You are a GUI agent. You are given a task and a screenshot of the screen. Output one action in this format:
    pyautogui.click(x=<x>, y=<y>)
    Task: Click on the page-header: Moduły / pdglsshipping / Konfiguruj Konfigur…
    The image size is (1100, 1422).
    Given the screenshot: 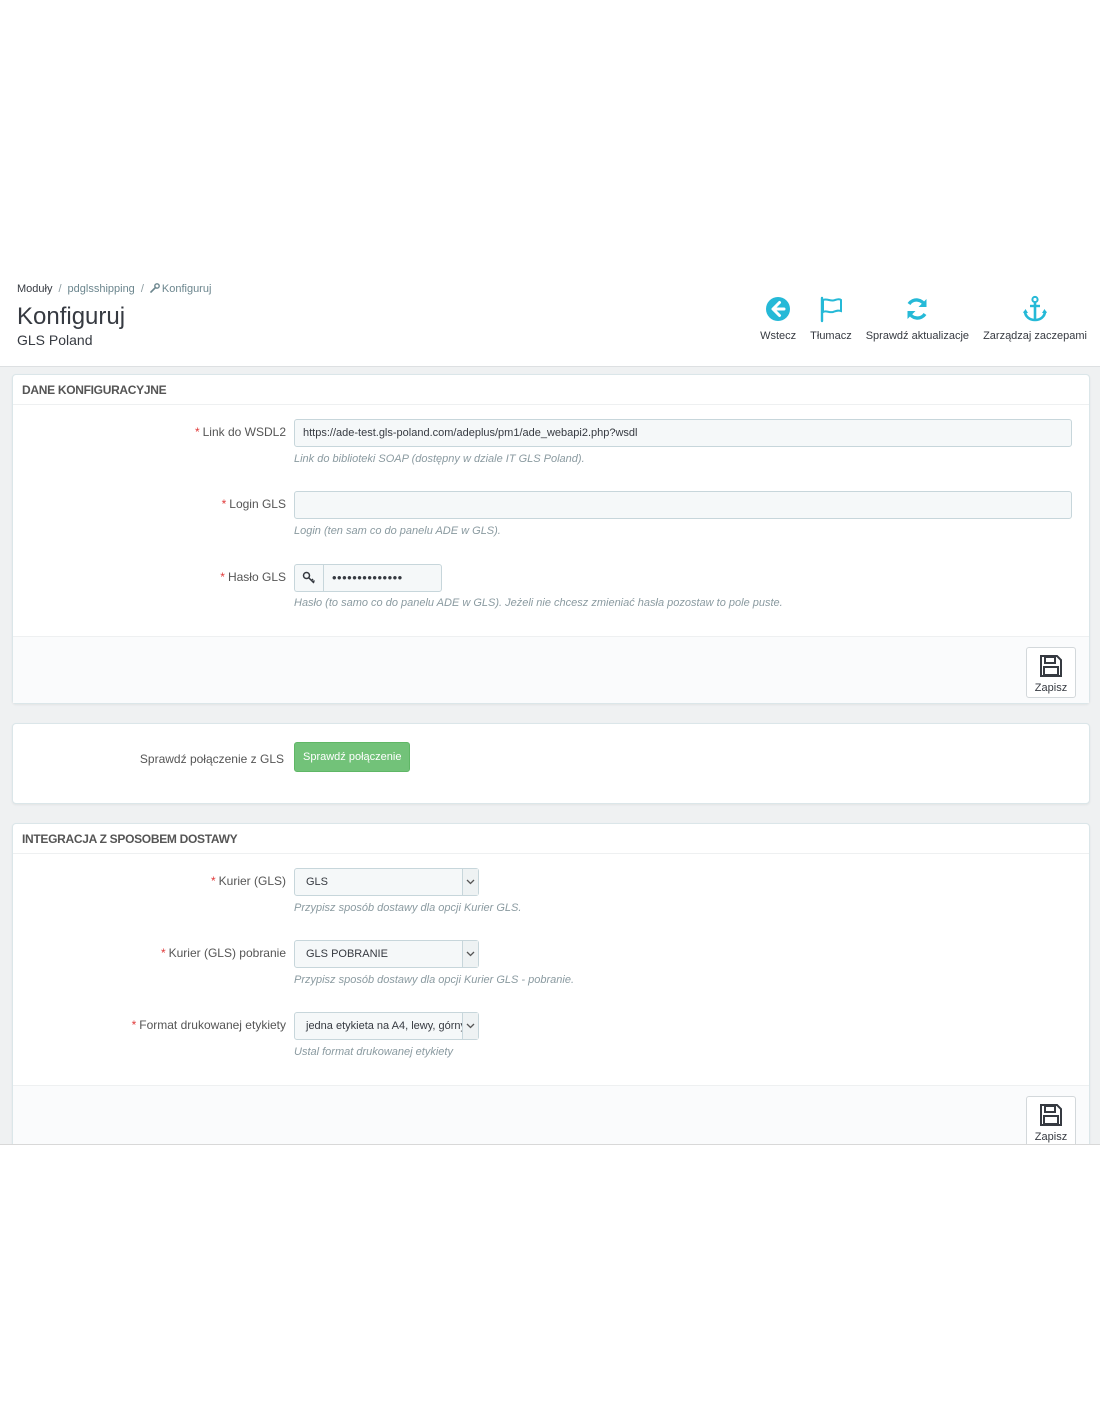 What is the action you would take?
    pyautogui.click(x=550, y=318)
    